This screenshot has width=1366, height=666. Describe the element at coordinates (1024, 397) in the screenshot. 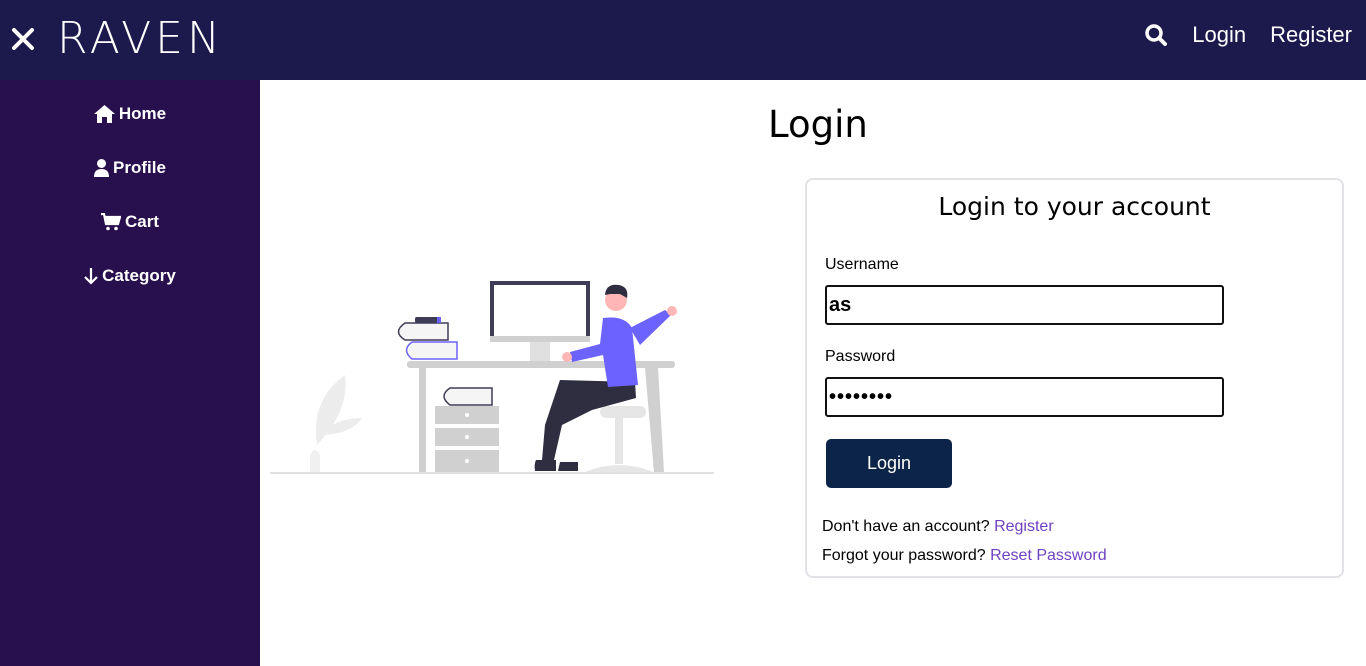

I see `password-input` at that location.